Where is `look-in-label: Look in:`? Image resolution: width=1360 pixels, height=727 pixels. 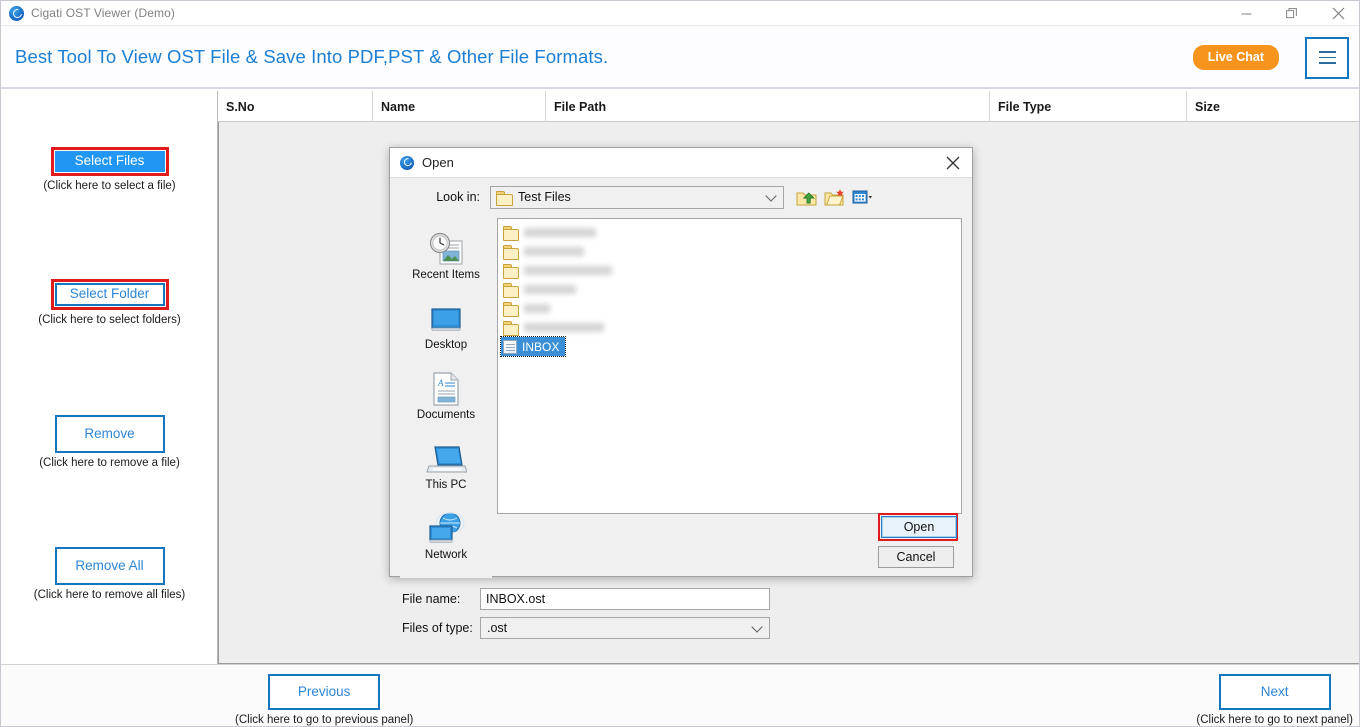
look-in-label: Look in: is located at coordinates (458, 197).